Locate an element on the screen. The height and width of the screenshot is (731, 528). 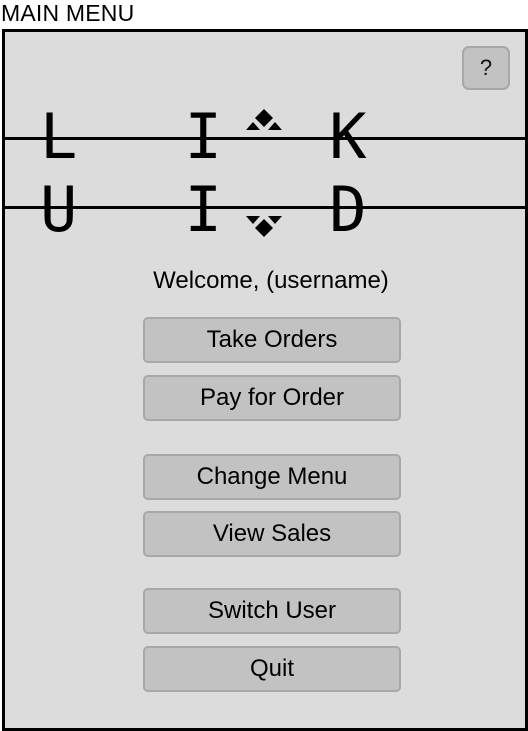
switch-user-button: Switch User is located at coordinates (272, 611).